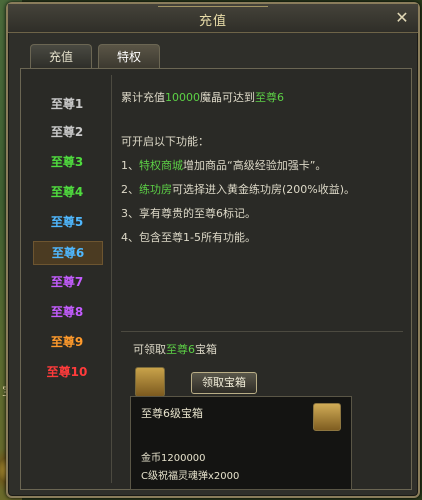 Image resolution: width=422 pixels, height=500 pixels. I want to click on tab-privilege: 特权, so click(129, 56).